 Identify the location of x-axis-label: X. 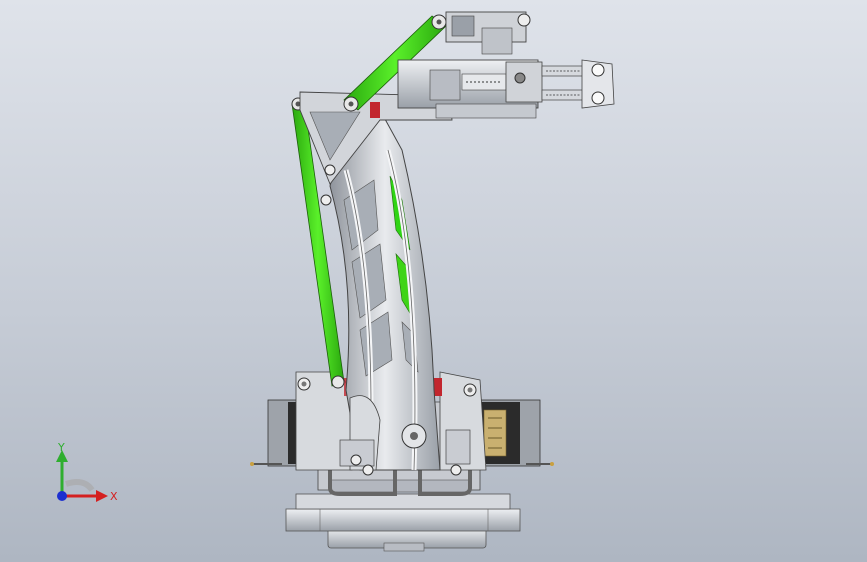
(114, 496).